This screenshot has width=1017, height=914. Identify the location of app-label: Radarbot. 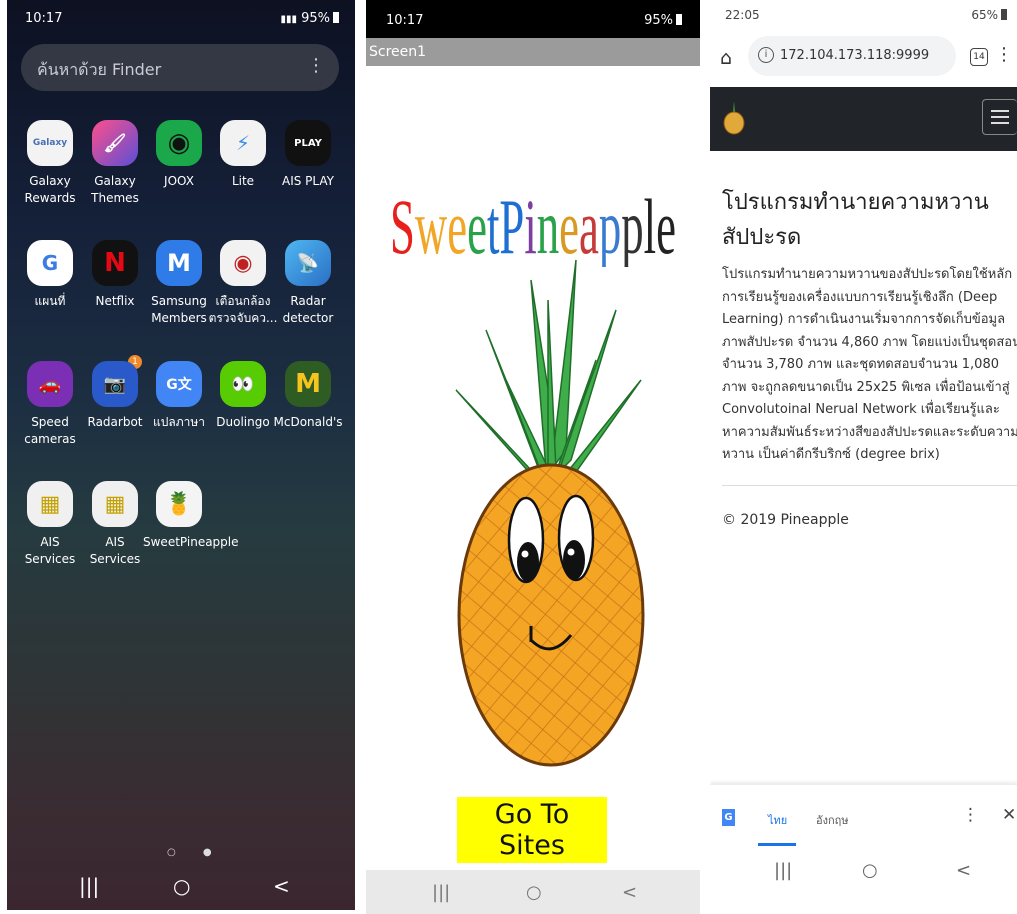
(115, 422).